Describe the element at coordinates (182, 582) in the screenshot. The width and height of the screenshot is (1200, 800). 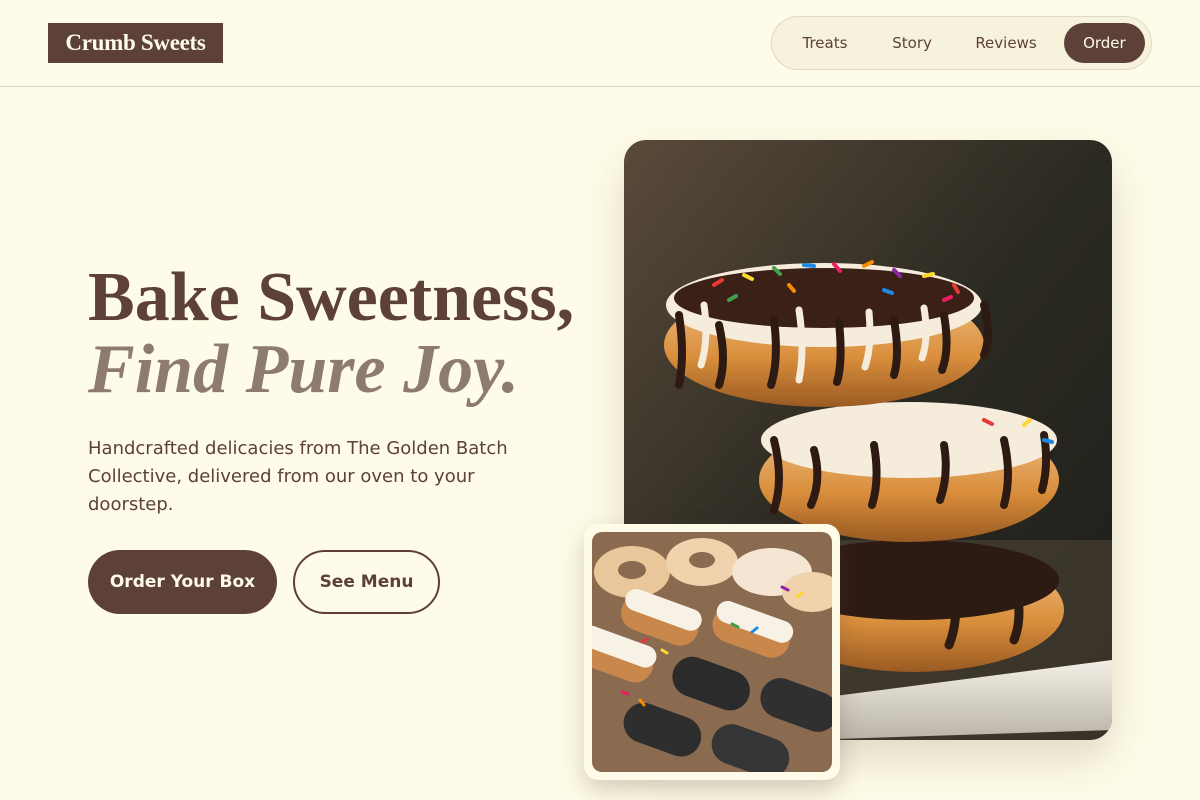
I see `order-box-button: Order Your Box` at that location.